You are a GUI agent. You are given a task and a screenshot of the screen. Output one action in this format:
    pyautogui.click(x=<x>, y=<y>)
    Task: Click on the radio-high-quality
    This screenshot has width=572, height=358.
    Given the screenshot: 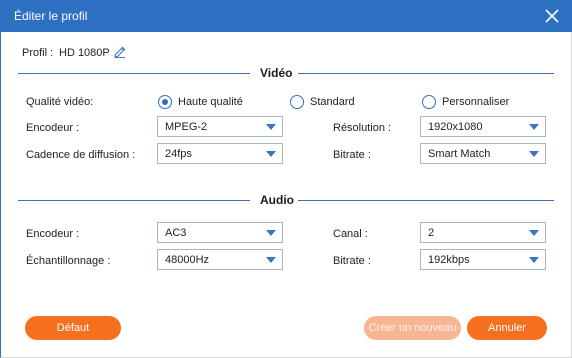 What is the action you would take?
    pyautogui.click(x=165, y=102)
    